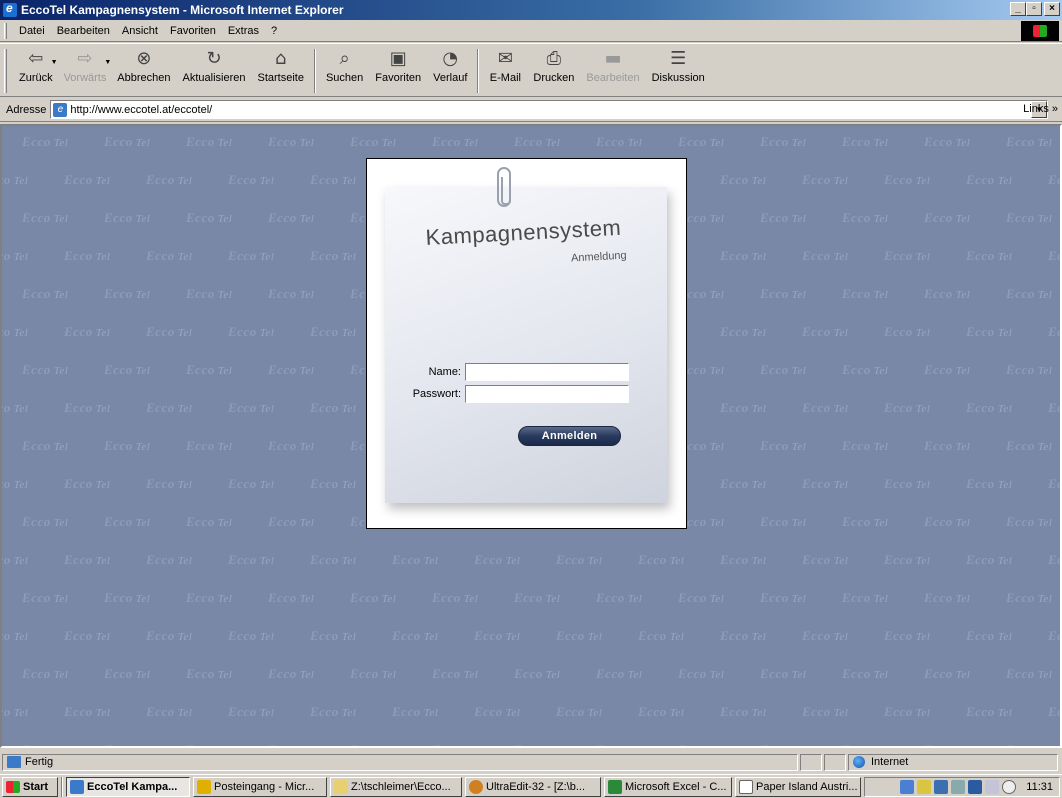  Describe the element at coordinates (612, 65) in the screenshot. I see `edit-button: ▬ Bearbeiten` at that location.